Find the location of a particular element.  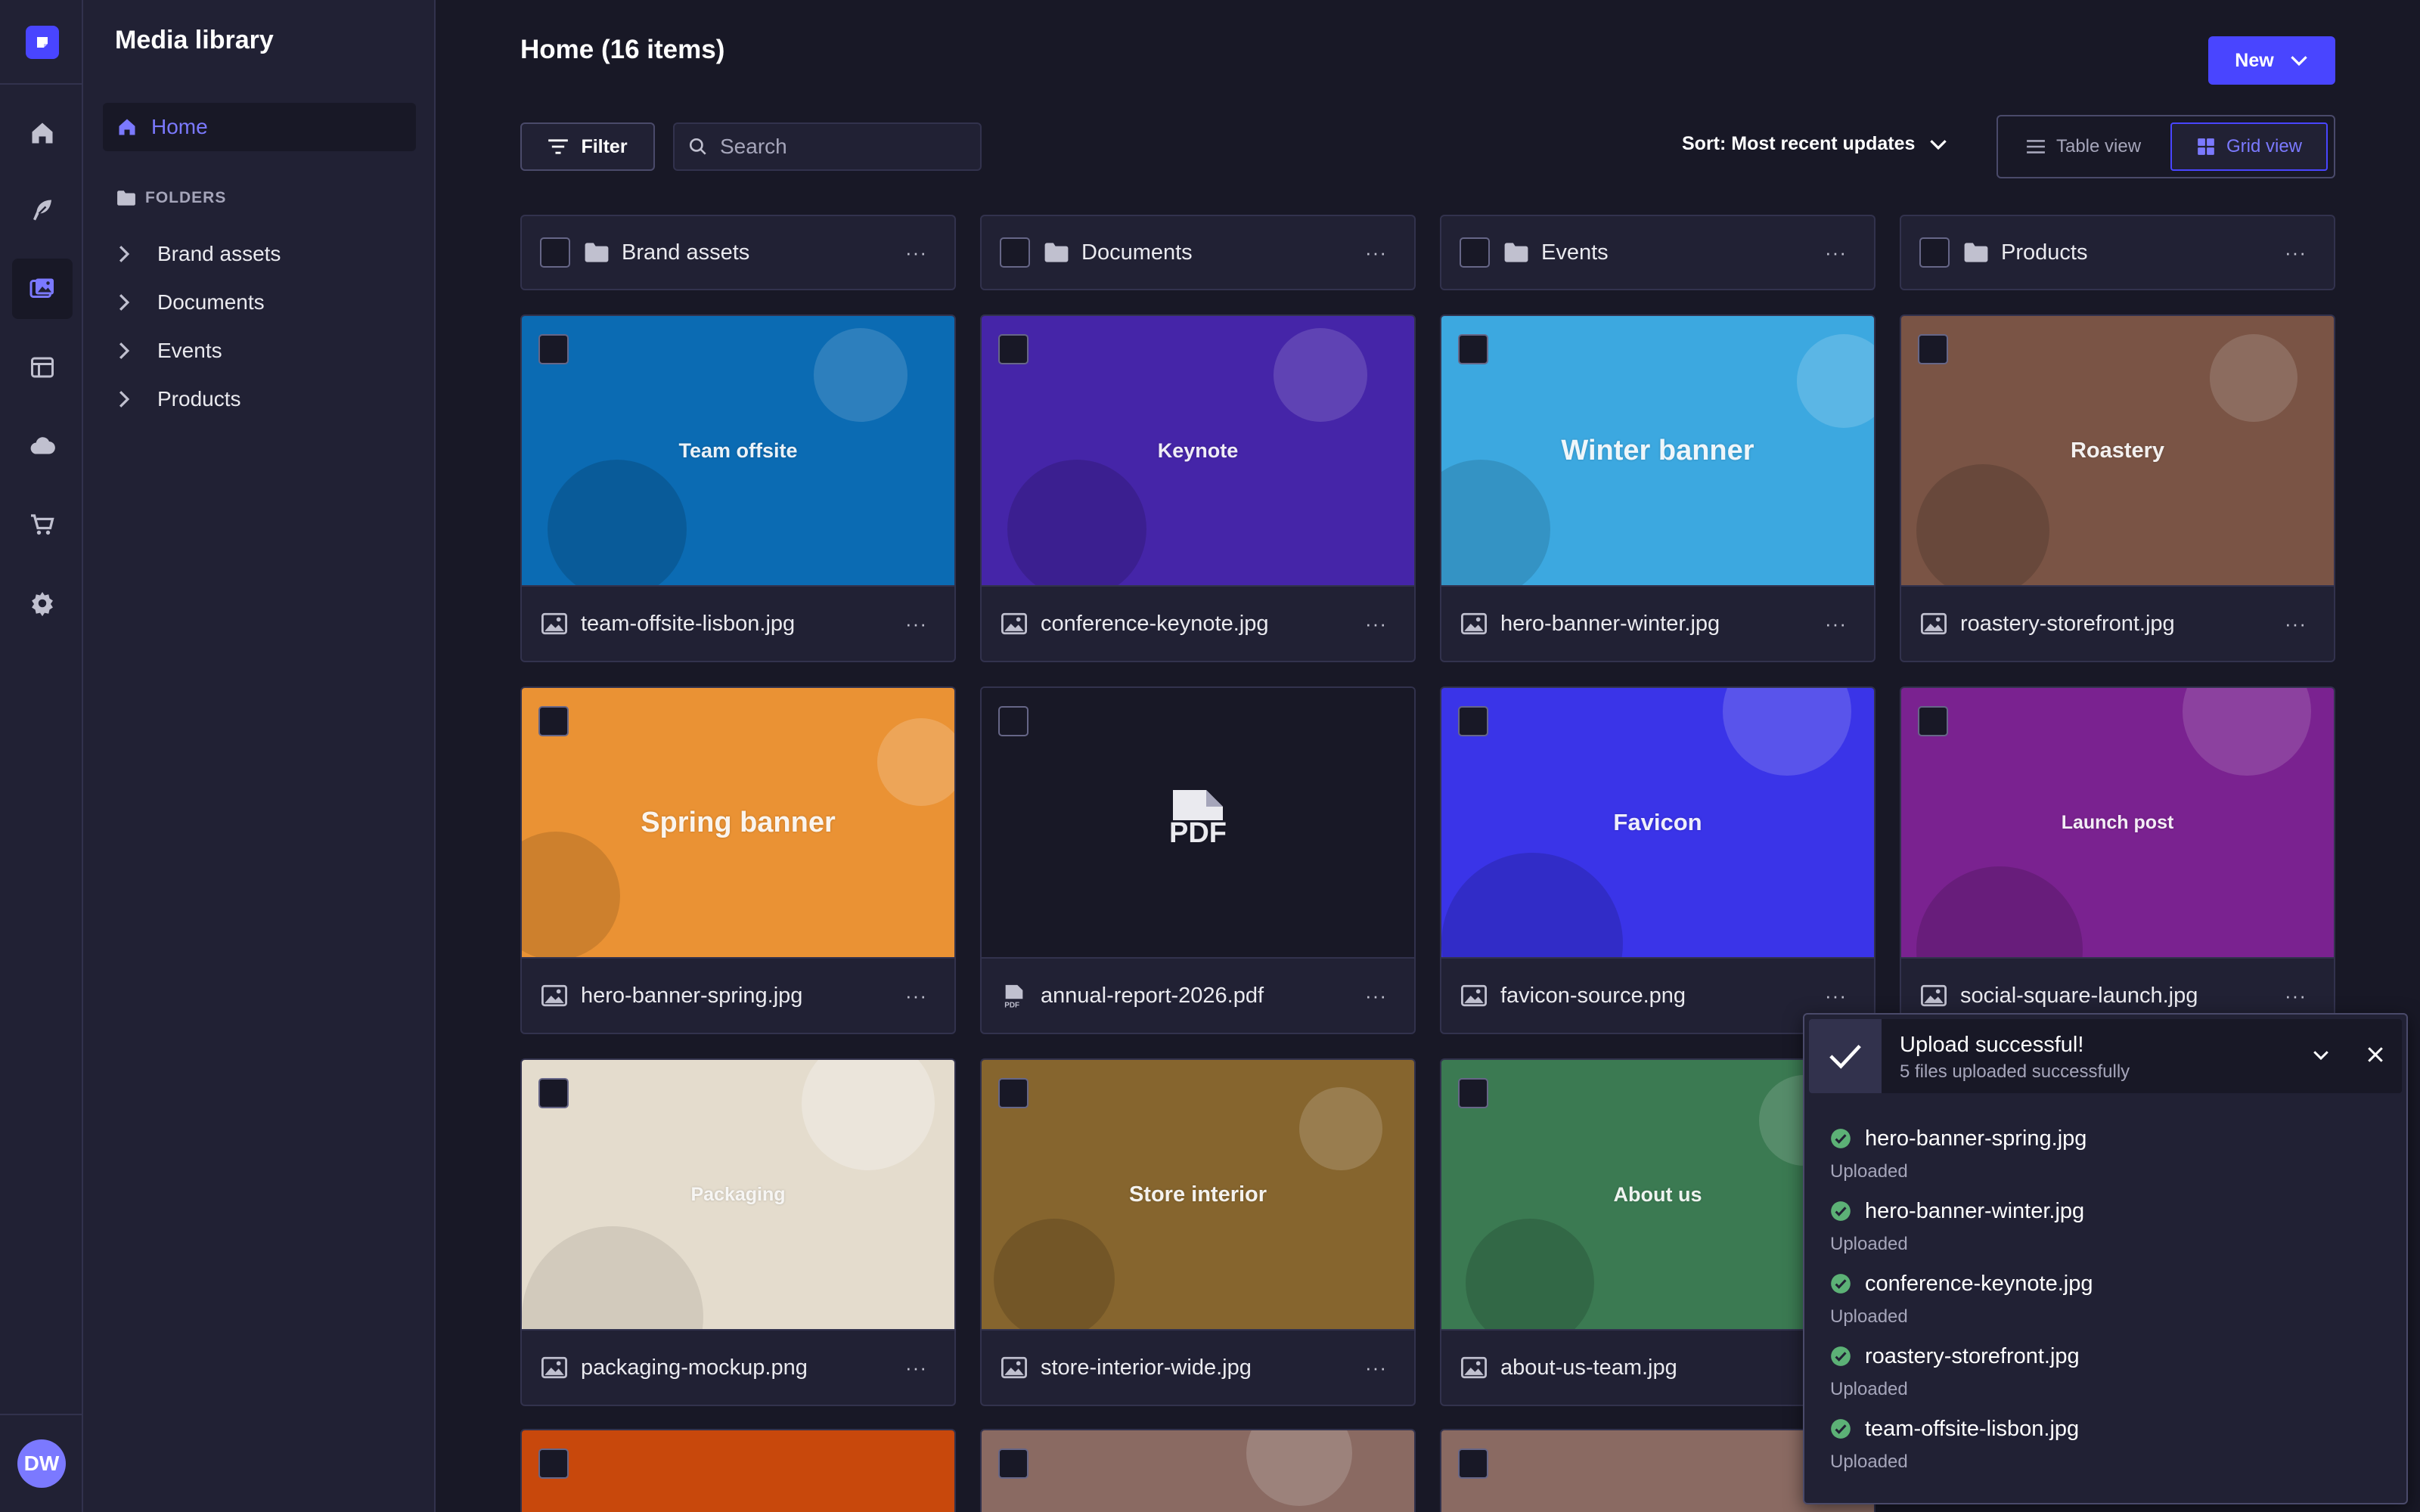

asset-filename: about-us-team.jpg is located at coordinates (1588, 1367).